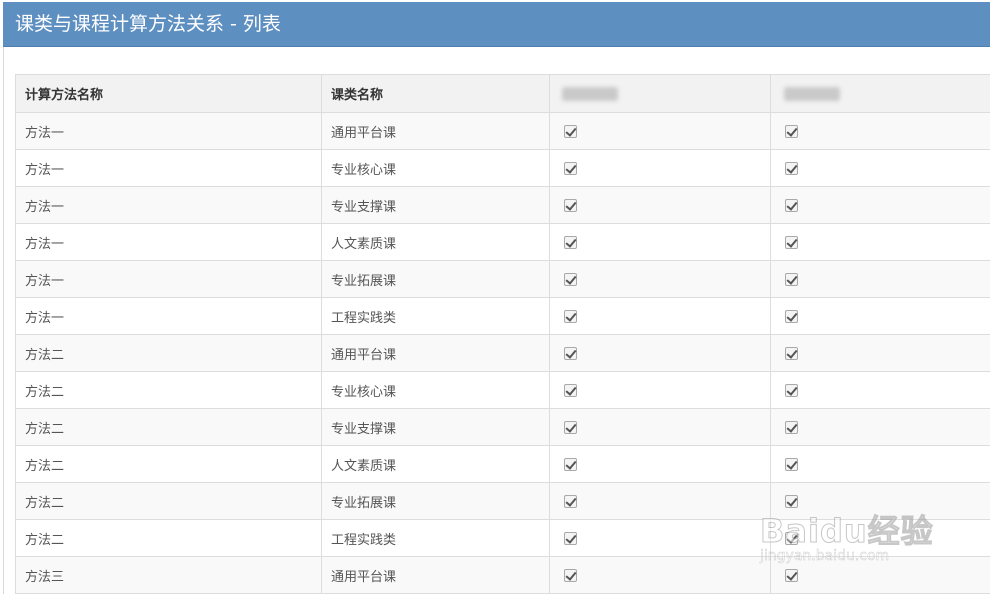  I want to click on cell-method-name: 方法三, so click(168, 575).